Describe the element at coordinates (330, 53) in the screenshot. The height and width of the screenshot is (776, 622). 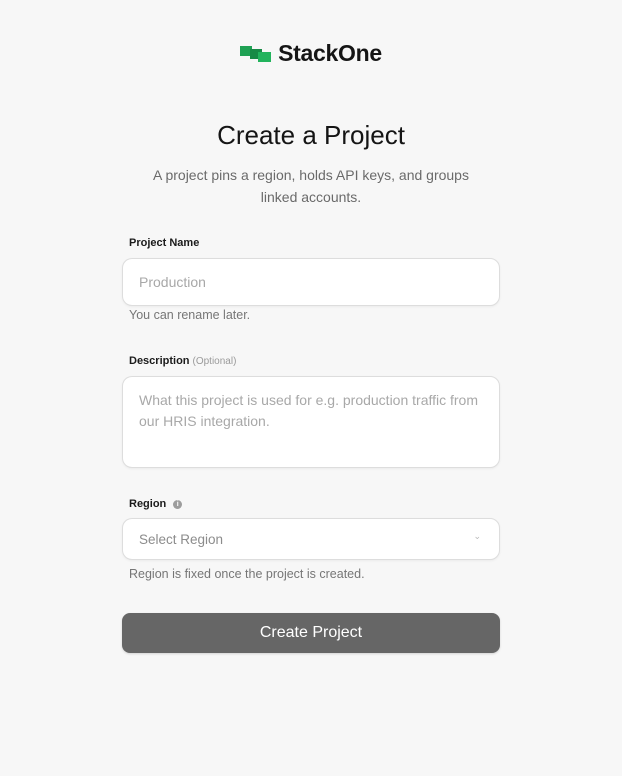
I see `brand-name: StackOne` at that location.